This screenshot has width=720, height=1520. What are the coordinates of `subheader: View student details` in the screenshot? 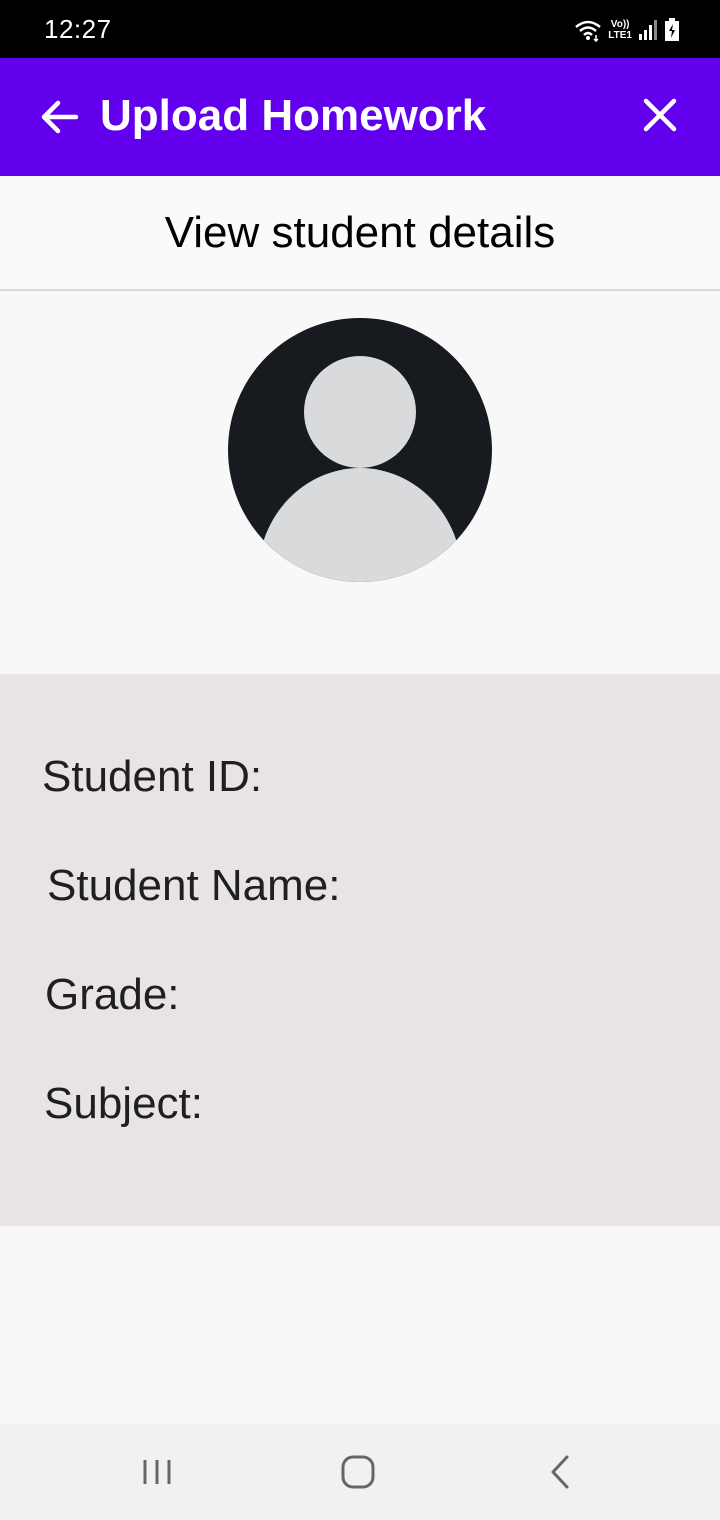 It's located at (360, 233).